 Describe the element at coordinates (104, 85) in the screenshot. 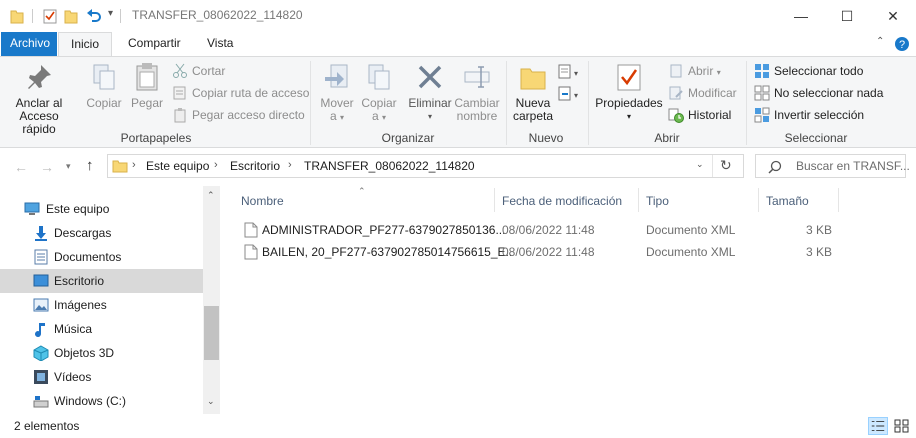

I see `copy-button: Copiar` at that location.